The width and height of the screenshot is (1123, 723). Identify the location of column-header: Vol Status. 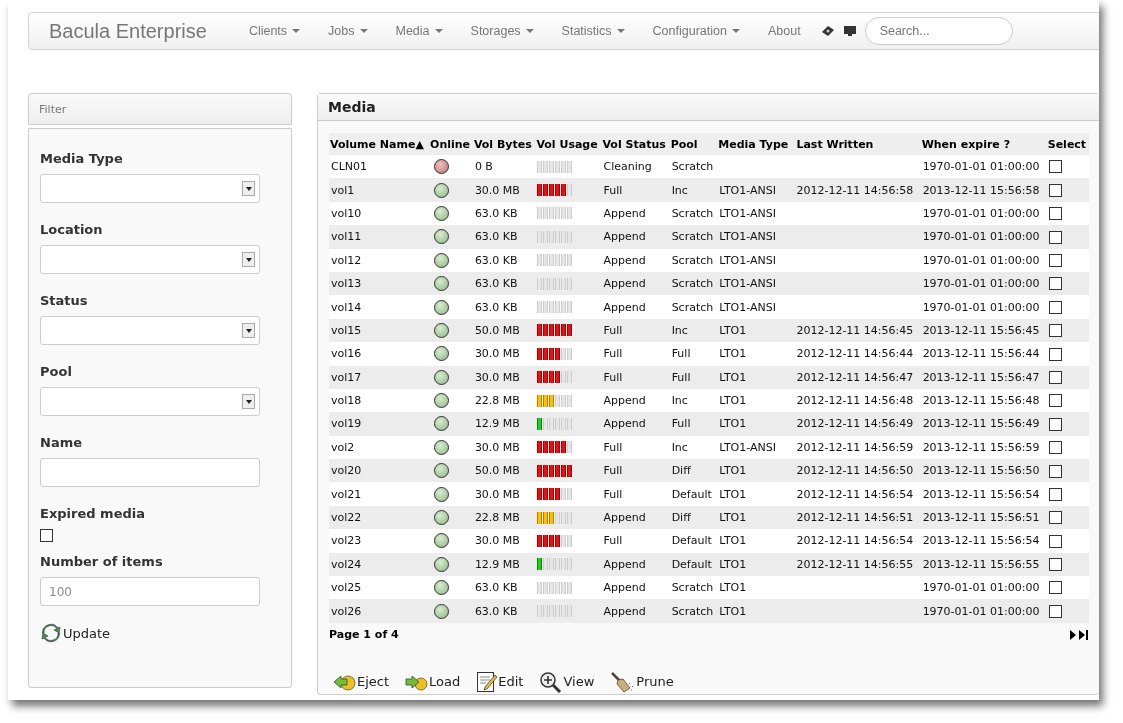
(635, 144).